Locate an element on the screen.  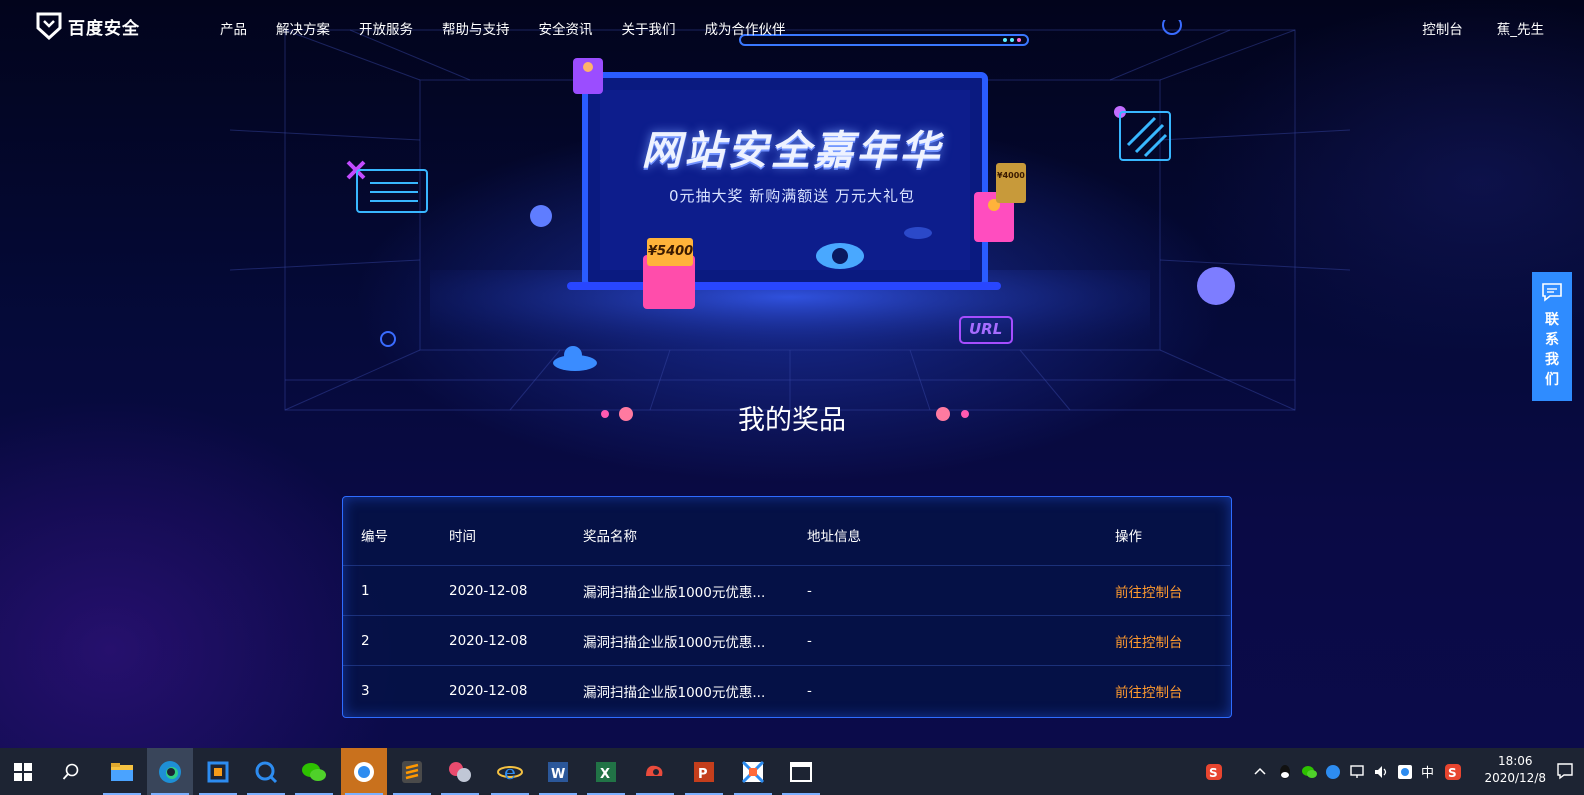
qq-tray-icon is located at coordinates (1285, 772).